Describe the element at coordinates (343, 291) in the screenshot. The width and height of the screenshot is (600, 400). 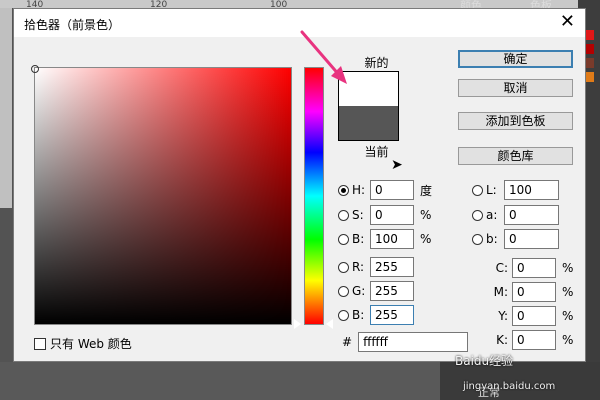
I see `green-radio` at that location.